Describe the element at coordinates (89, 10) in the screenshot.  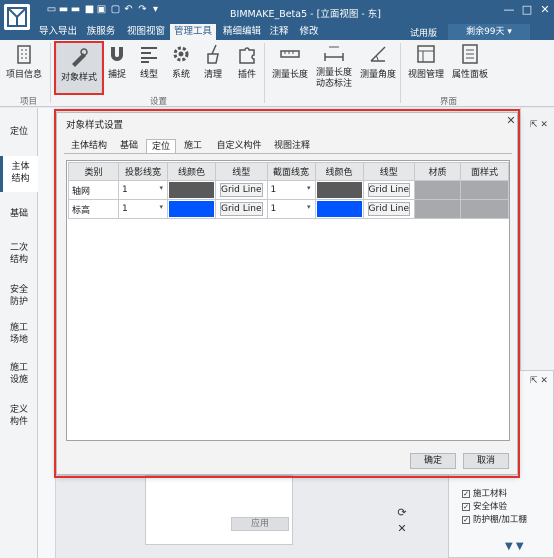
I see `save-icon: ■` at that location.